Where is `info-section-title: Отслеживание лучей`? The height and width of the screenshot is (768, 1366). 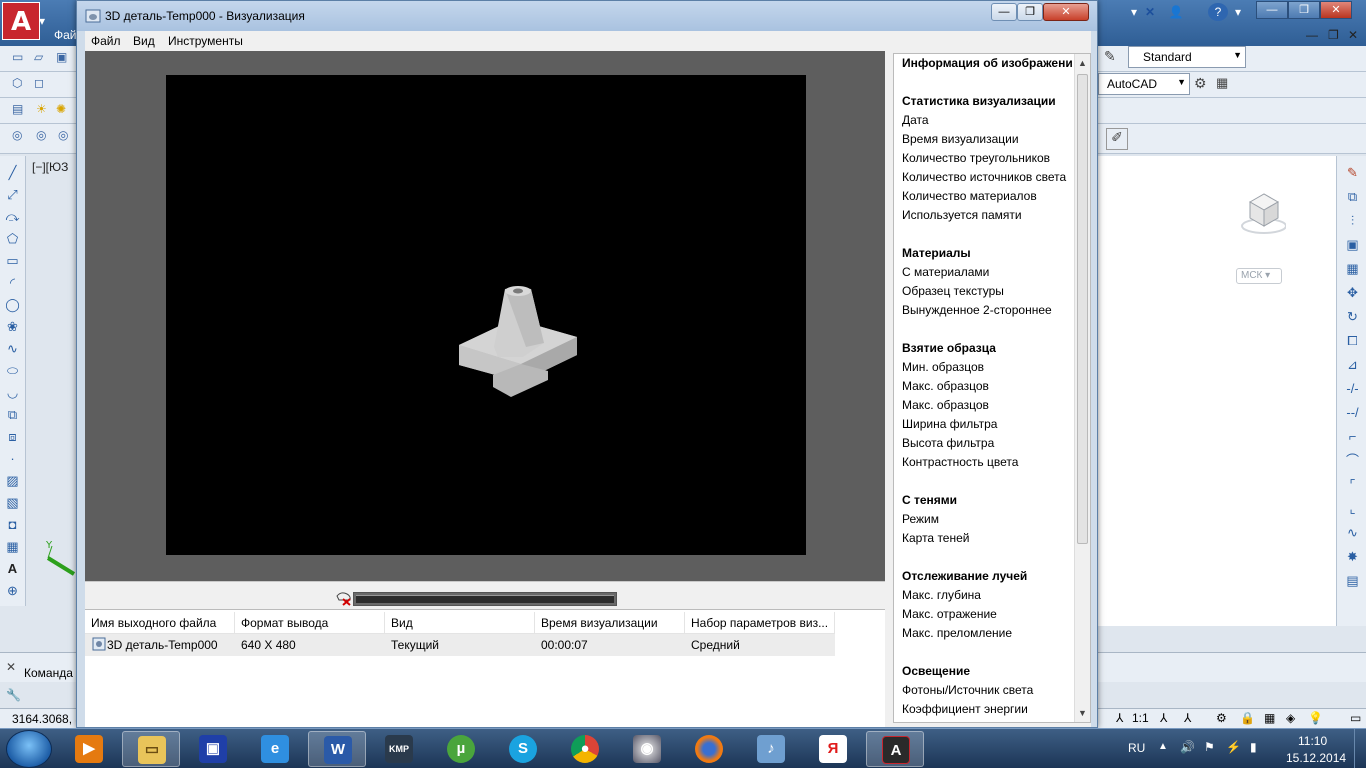
info-section-title: Отслеживание лучей is located at coordinates (964, 576).